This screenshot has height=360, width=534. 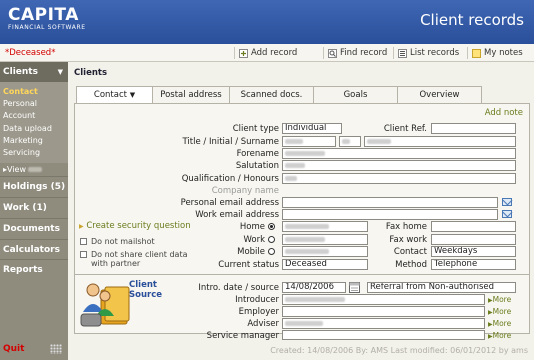 What do you see at coordinates (34, 249) in the screenshot?
I see `sidebar-item-calculators: Calculators` at bounding box center [34, 249].